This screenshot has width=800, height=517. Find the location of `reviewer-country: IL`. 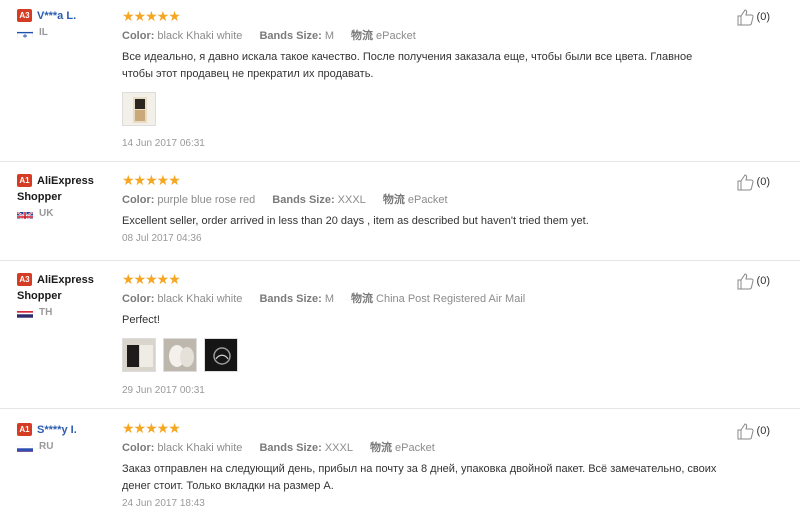

reviewer-country: IL is located at coordinates (43, 32).